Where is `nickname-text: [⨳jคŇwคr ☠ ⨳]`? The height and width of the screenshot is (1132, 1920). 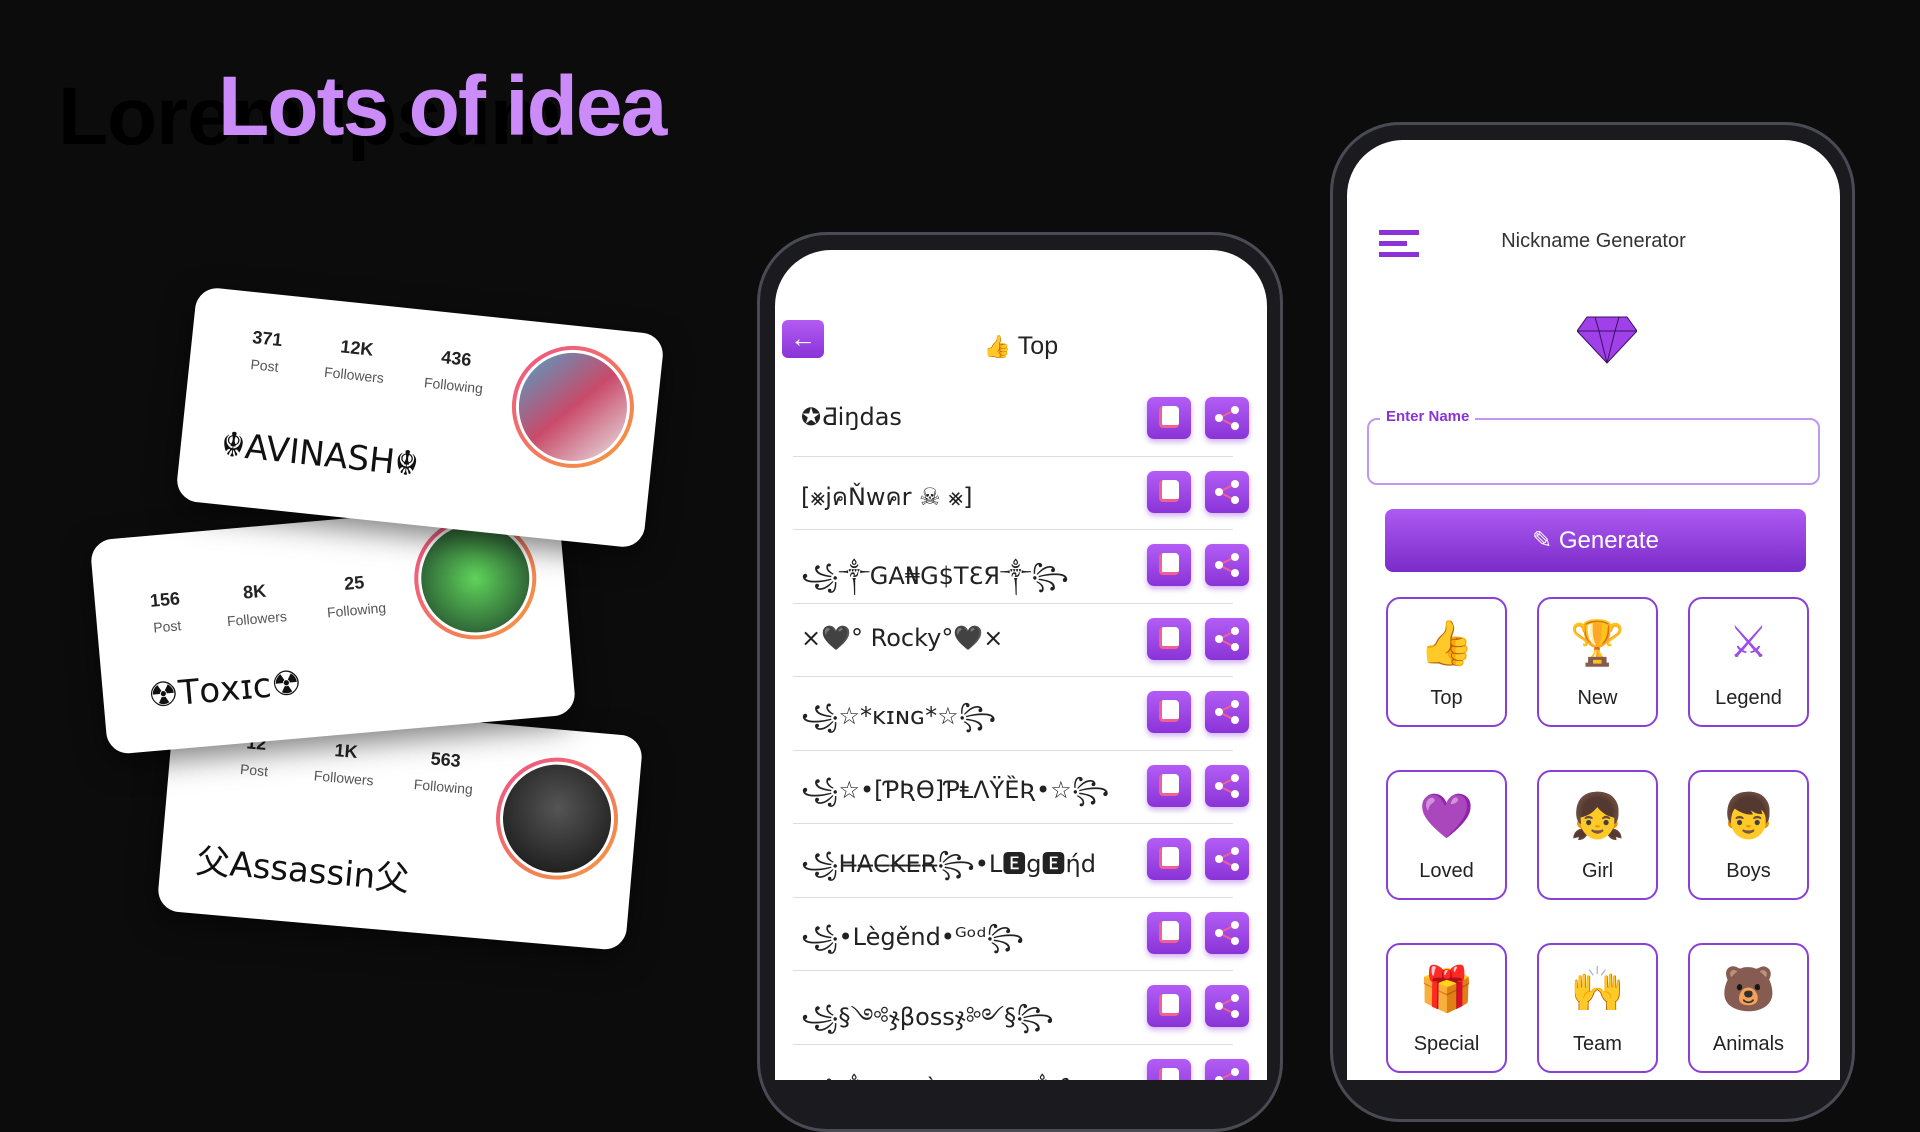
nickname-text: [⨳jคŇwคr ☠ ⨳] is located at coordinates (887, 496).